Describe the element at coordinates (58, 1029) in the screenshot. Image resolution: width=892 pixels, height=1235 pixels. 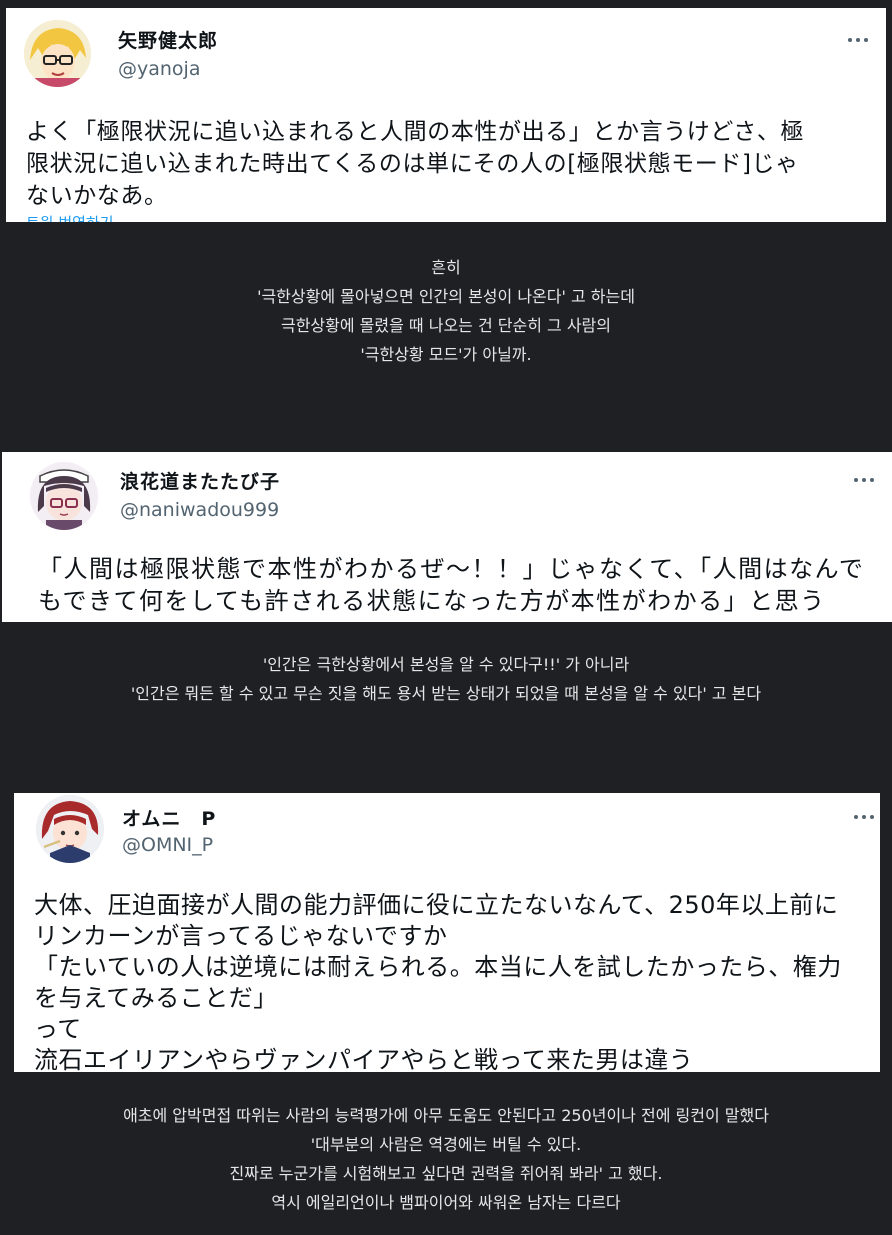
I see `tweet-text-line: って` at that location.